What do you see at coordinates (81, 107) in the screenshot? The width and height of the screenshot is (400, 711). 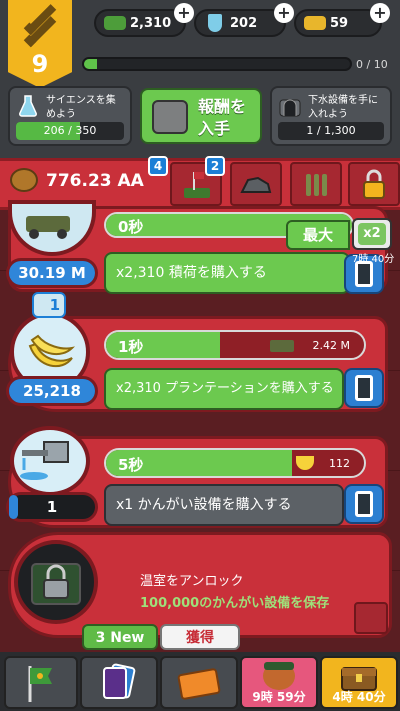 I see `quest-title: サイエンスを集 めよう` at bounding box center [81, 107].